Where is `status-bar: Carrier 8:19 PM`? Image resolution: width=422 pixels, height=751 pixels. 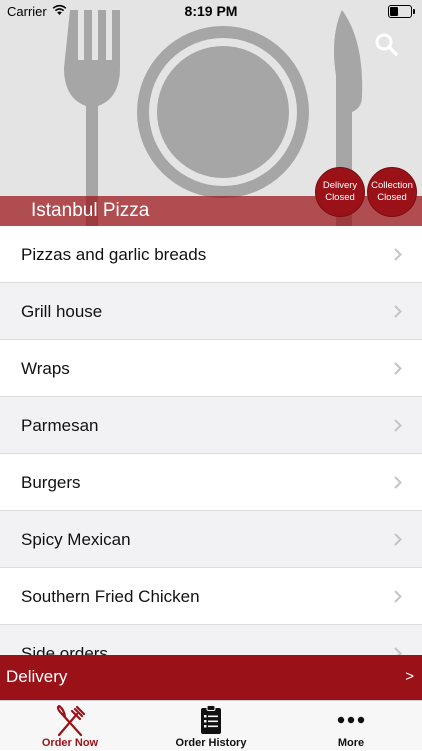 status-bar: Carrier 8:19 PM is located at coordinates (211, 11).